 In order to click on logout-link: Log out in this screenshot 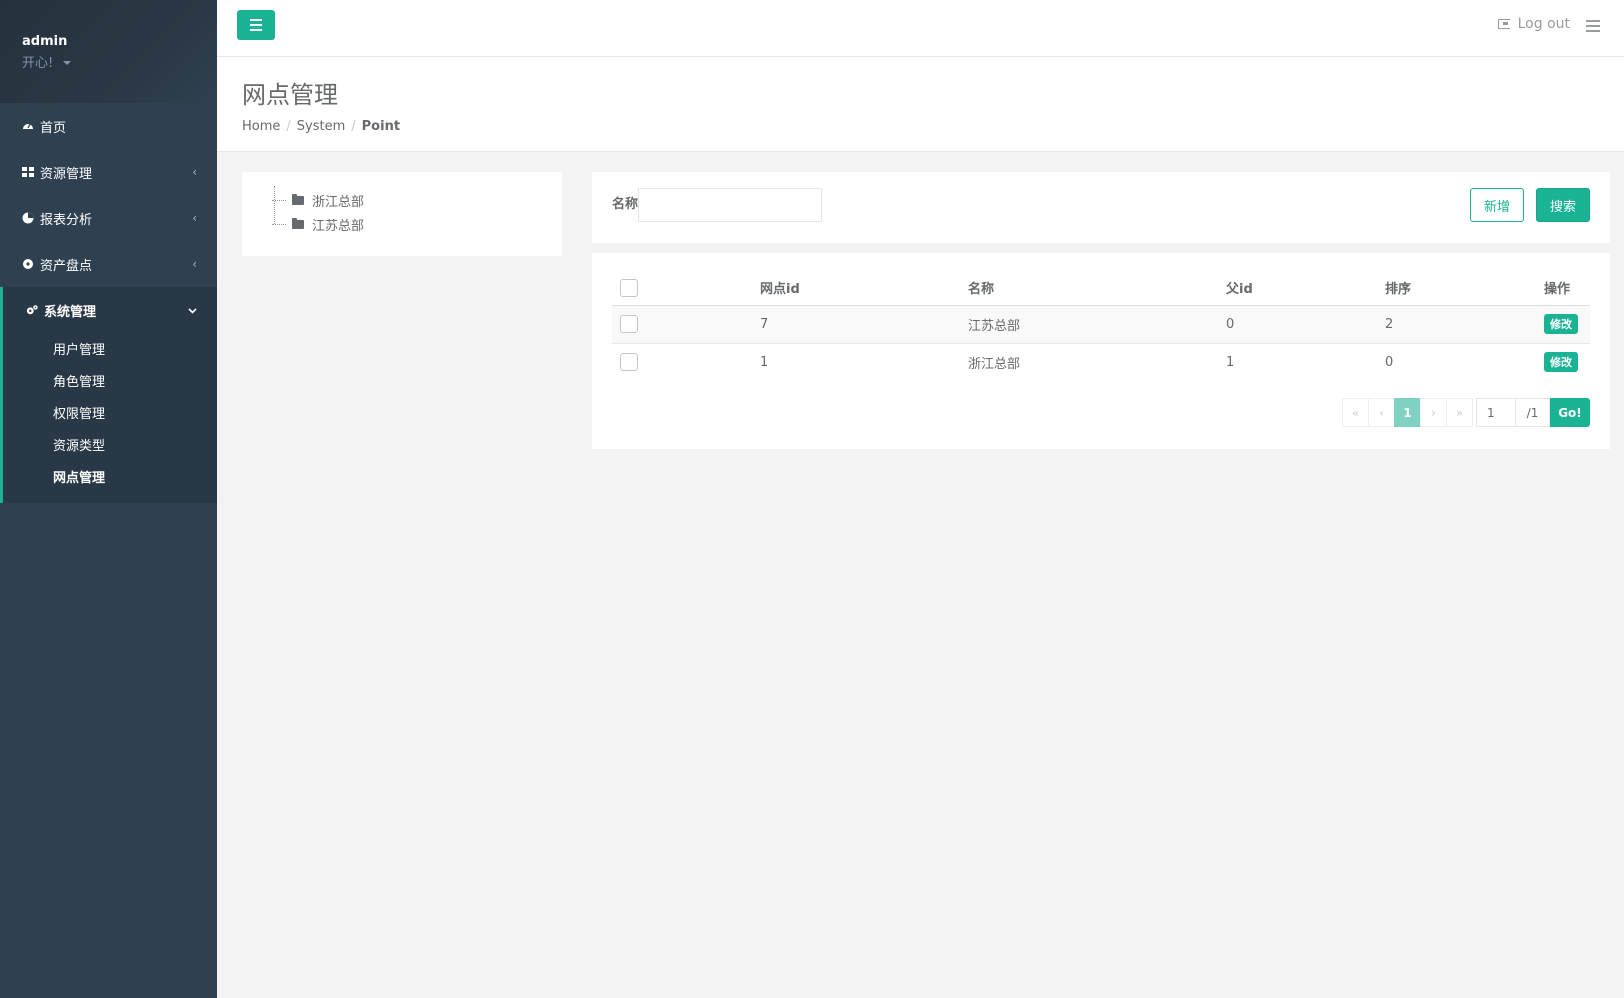, I will do `click(1533, 24)`.